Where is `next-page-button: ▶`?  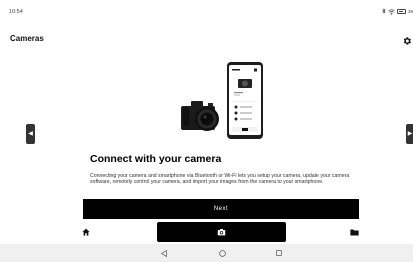 next-page-button: ▶ is located at coordinates (409, 134).